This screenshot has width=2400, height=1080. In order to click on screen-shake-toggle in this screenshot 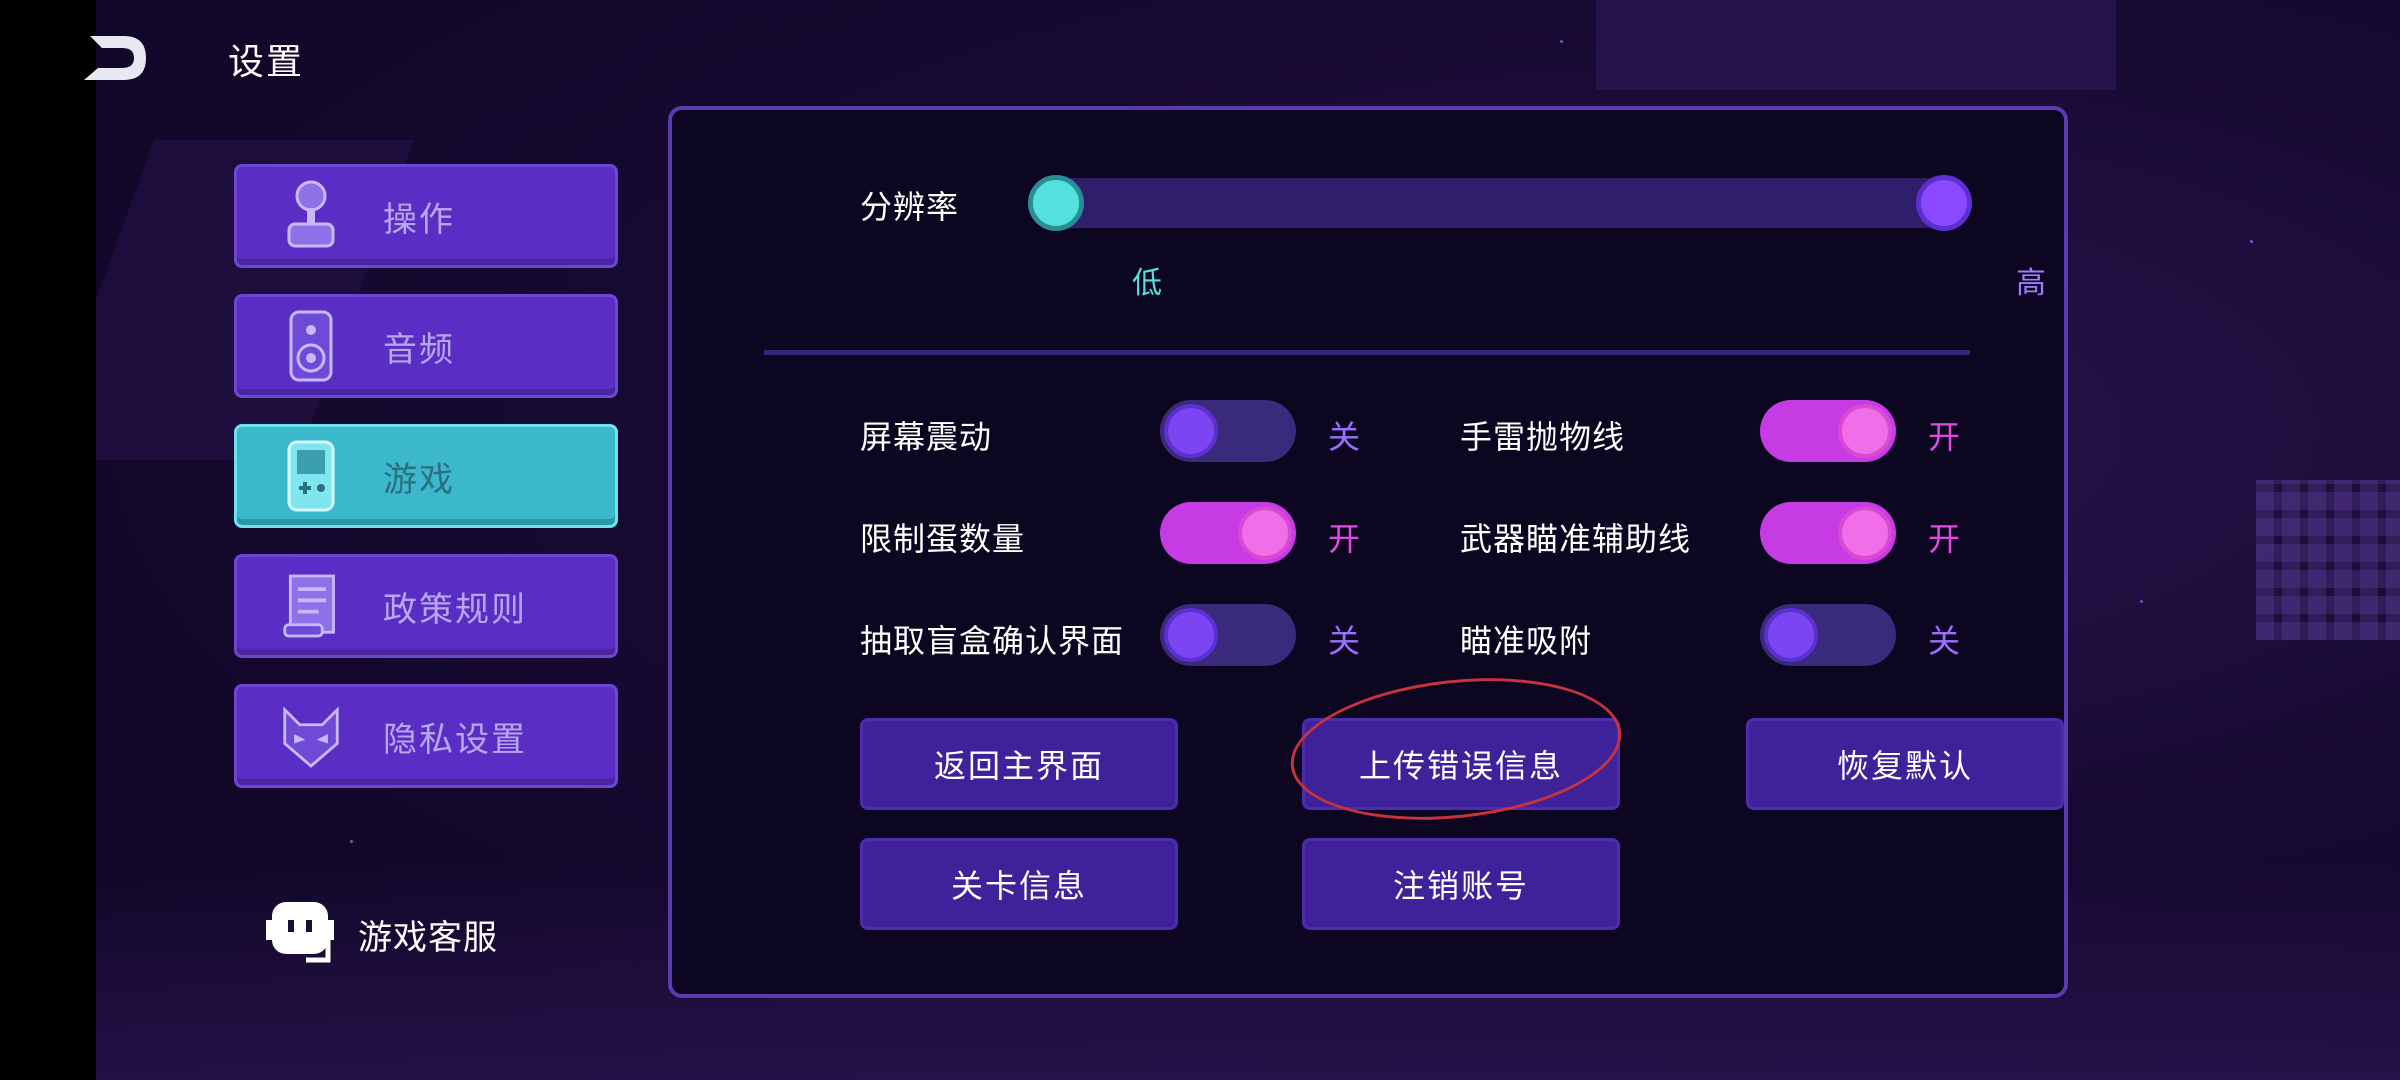, I will do `click(1228, 431)`.